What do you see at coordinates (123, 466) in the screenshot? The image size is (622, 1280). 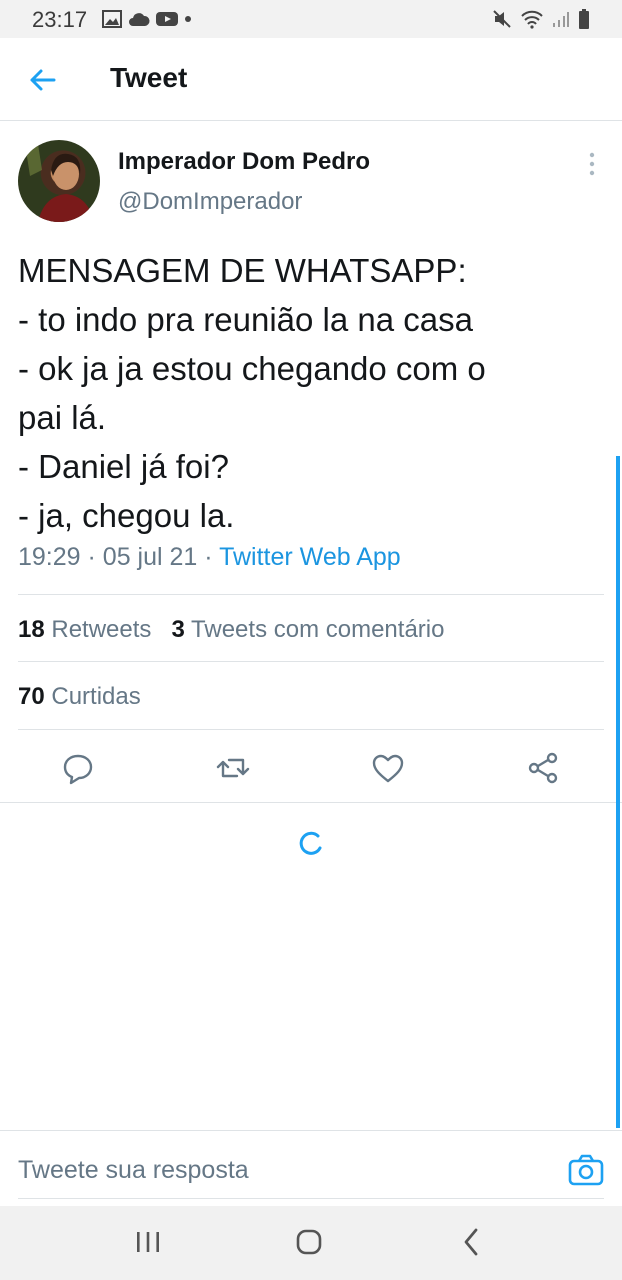 I see `tweet-line: - Daniel já foi?` at bounding box center [123, 466].